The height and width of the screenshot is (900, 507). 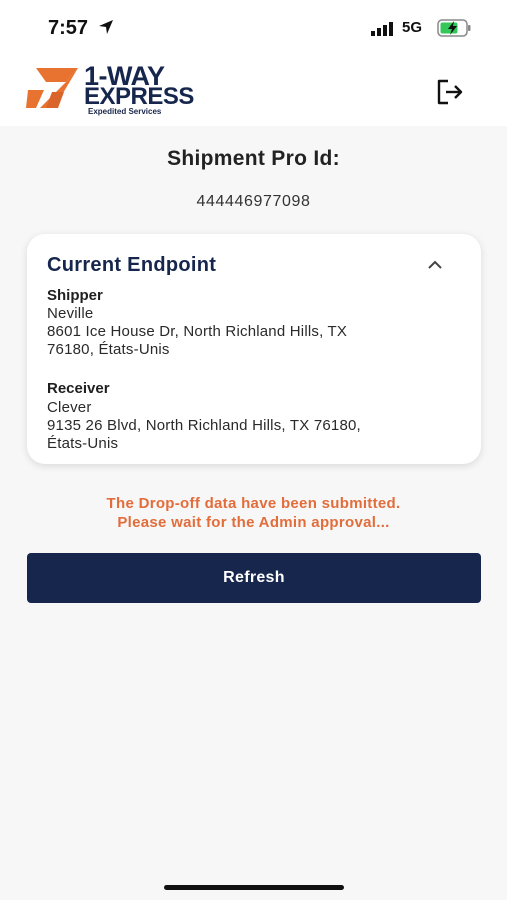 What do you see at coordinates (454, 28) in the screenshot?
I see `battery-charging-icon` at bounding box center [454, 28].